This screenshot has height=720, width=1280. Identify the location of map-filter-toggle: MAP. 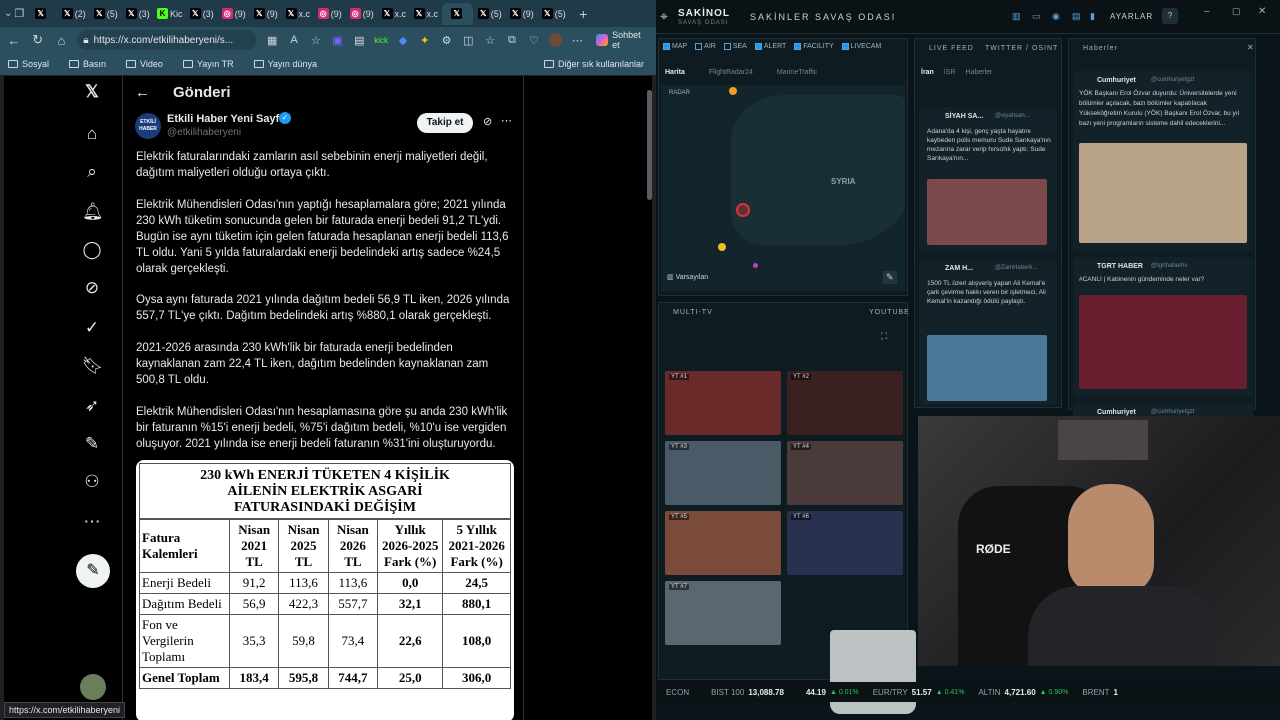
(675, 46).